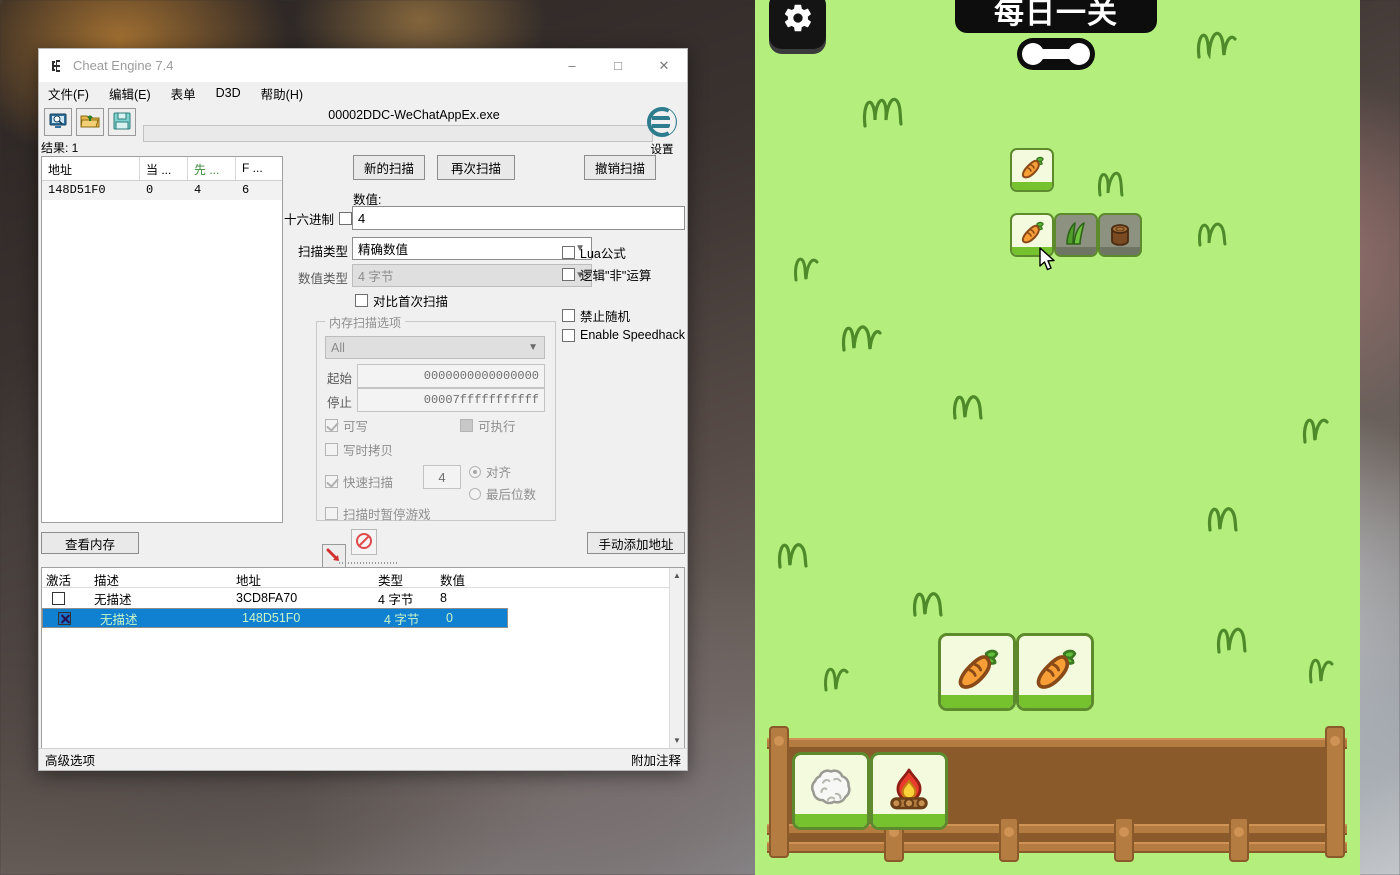 Image resolution: width=1400 pixels, height=875 pixels. I want to click on menu-item-file: 文件(F), so click(68, 93).